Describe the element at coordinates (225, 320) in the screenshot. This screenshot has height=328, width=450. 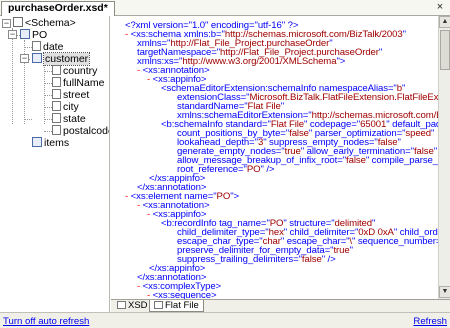
I see `status-bar: Turn off auto refresh Refresh` at that location.